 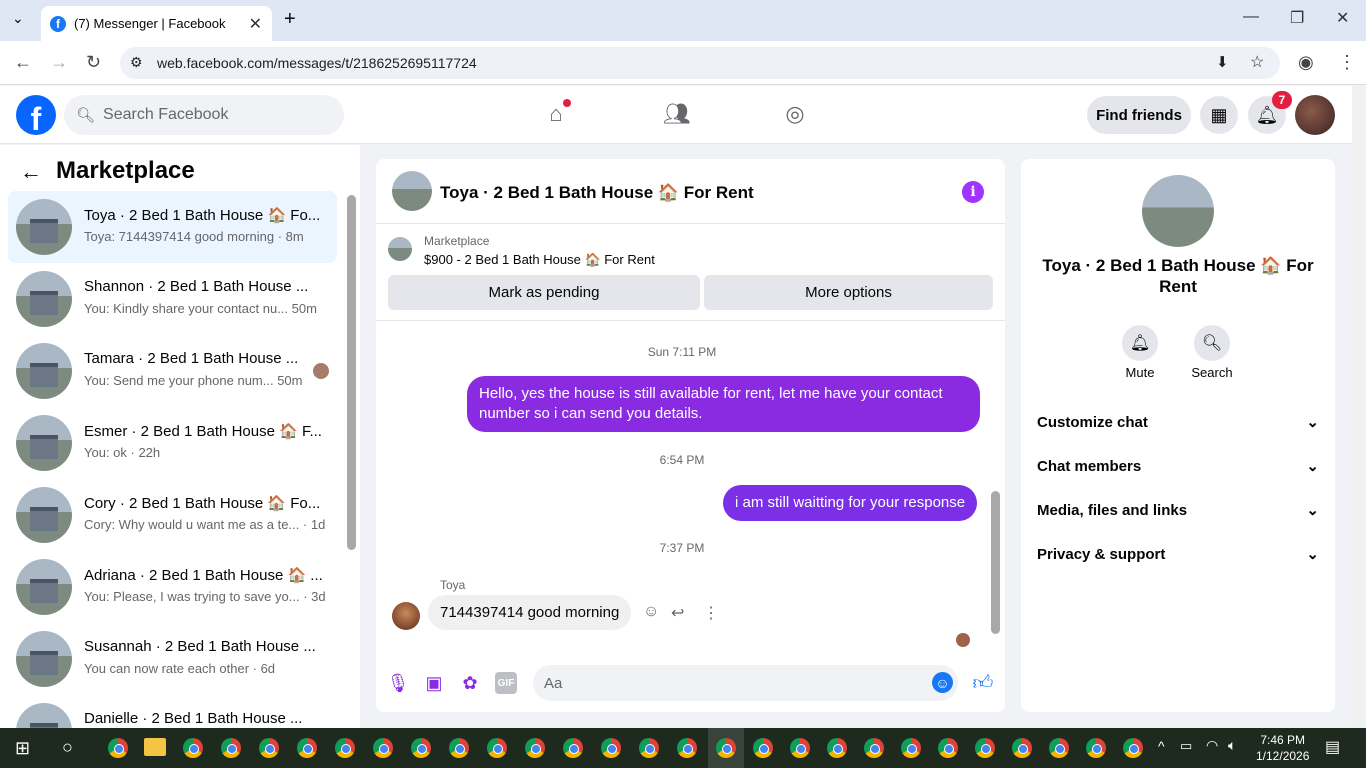 I want to click on window-close-icon: ✕, so click(x=1342, y=18).